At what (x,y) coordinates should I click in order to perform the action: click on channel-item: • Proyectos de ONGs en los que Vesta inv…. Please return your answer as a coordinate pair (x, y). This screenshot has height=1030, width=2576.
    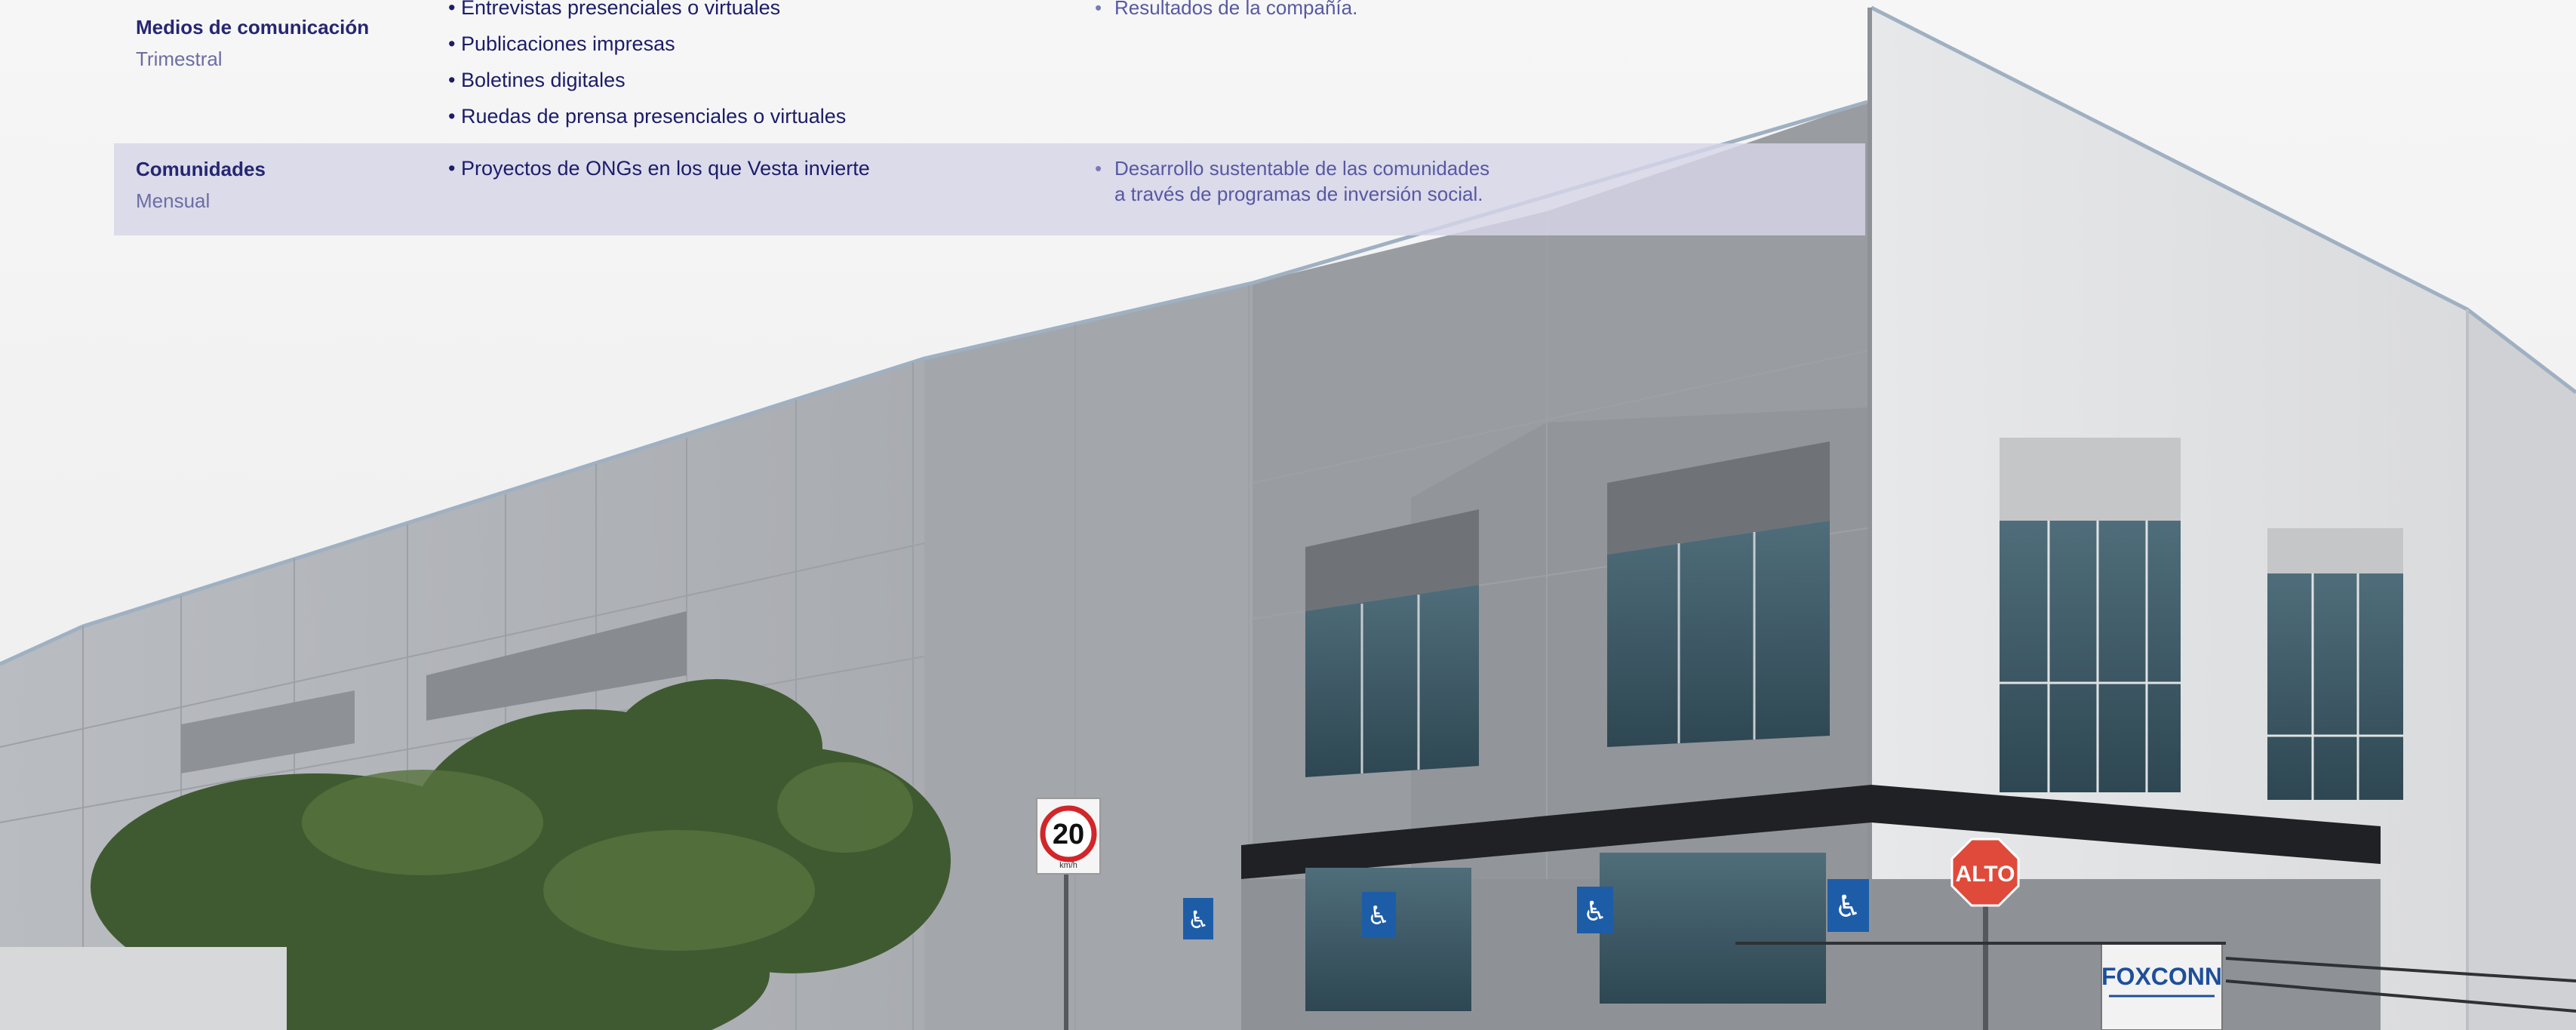
    Looking at the image, I should click on (659, 168).